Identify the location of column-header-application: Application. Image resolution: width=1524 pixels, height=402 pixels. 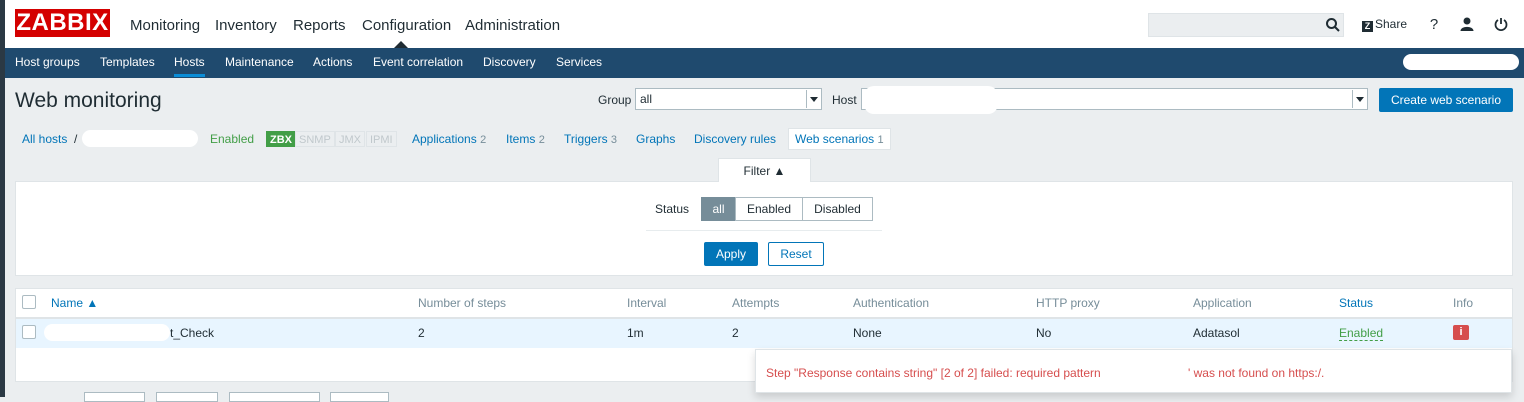
(1222, 303).